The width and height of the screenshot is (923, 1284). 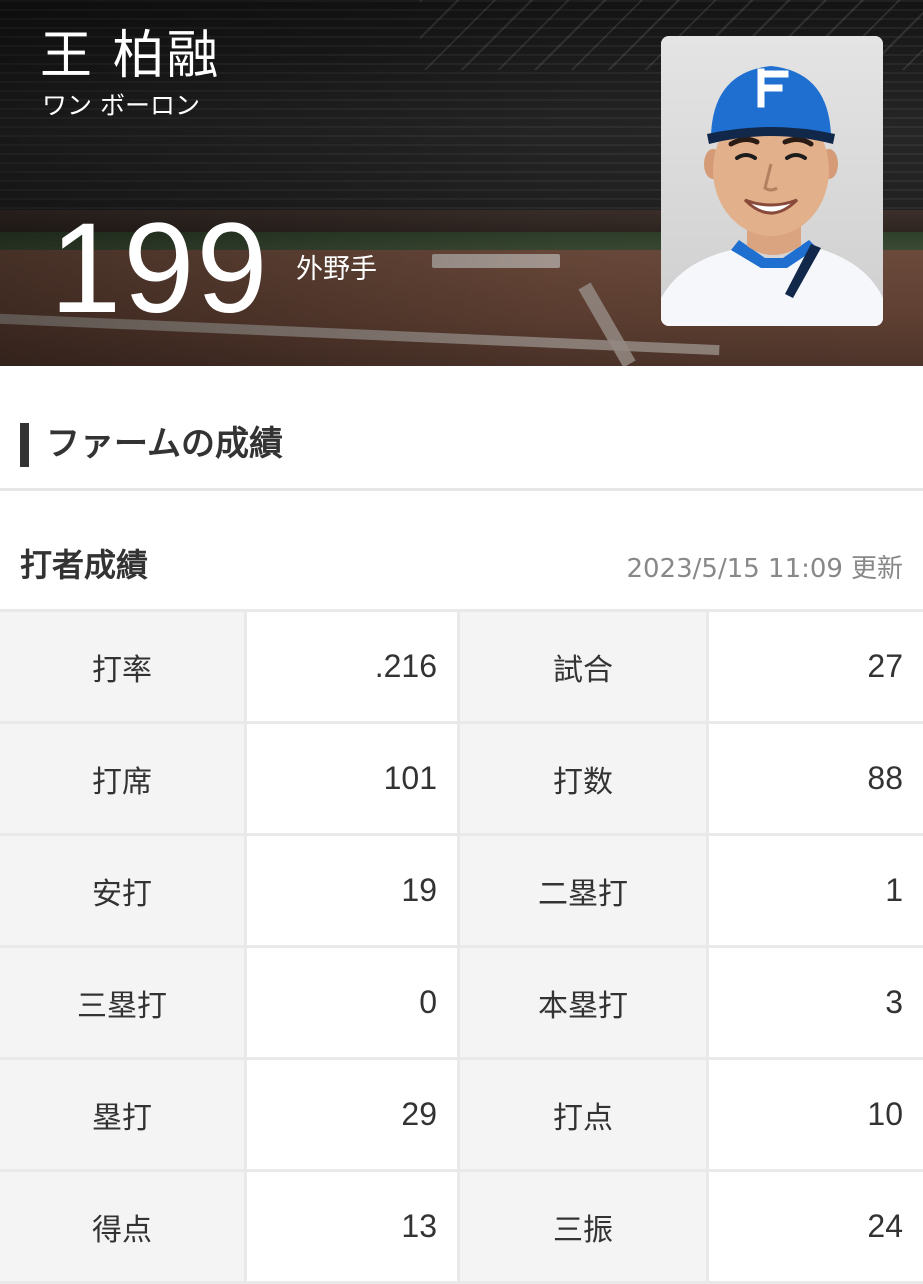 What do you see at coordinates (816, 1004) in the screenshot?
I see `stat-value-home-runs: 3` at bounding box center [816, 1004].